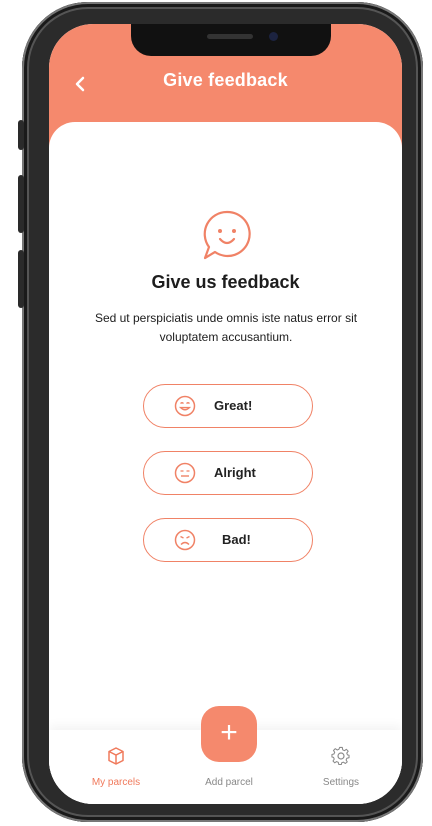 This screenshot has height=826, width=432. Describe the element at coordinates (116, 767) in the screenshot. I see `tab-my-parcels: My parcels` at that location.